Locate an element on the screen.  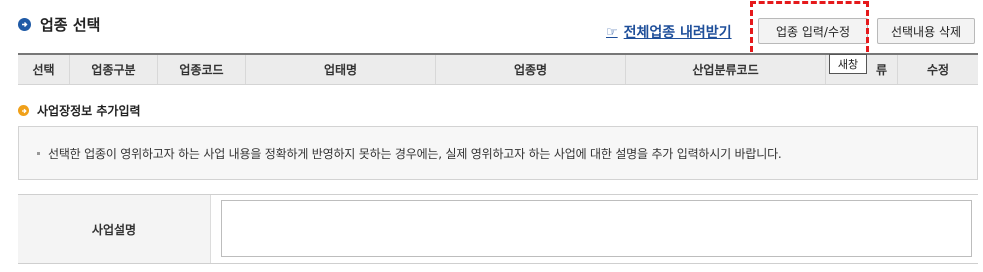
col-category: 업종구분 is located at coordinates (114, 69).